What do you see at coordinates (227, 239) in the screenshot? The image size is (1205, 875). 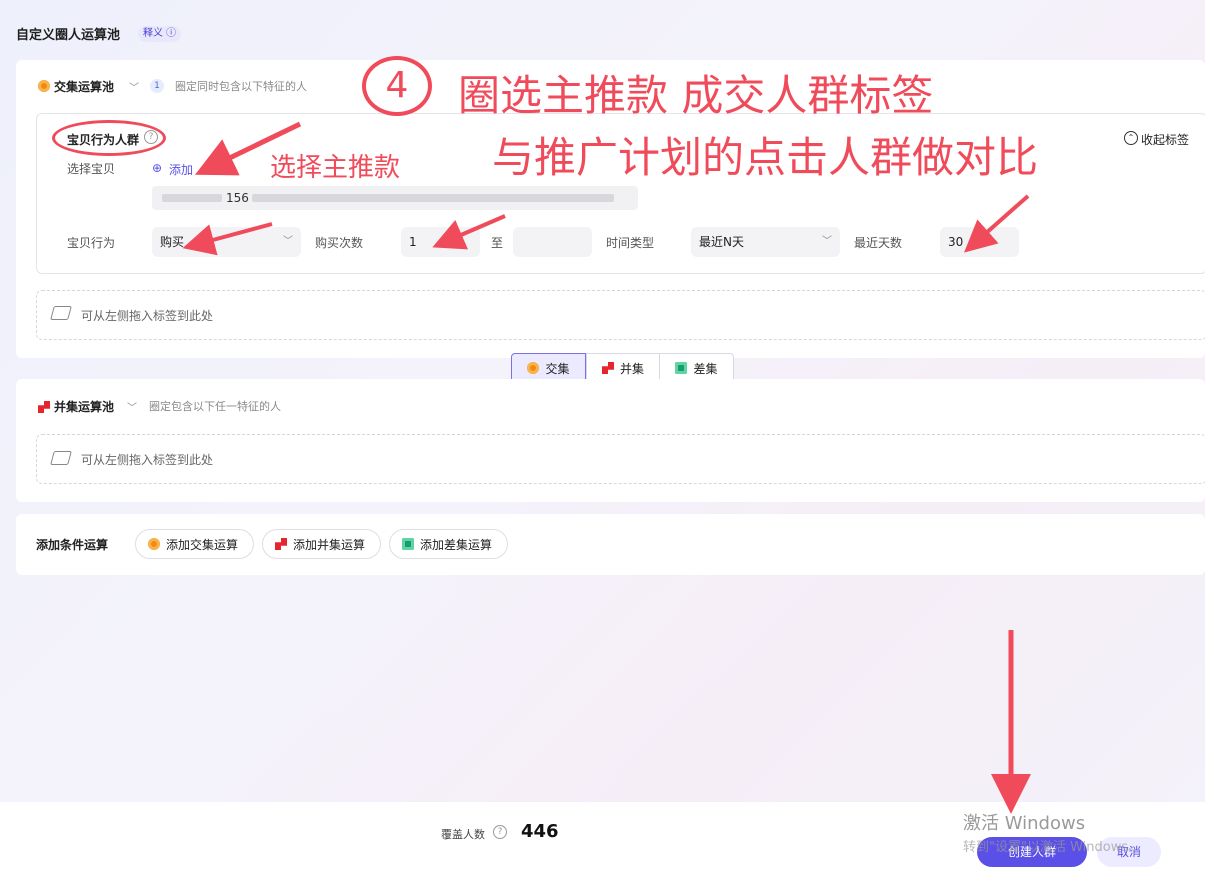 I see `arrow-to-behavior` at bounding box center [227, 239].